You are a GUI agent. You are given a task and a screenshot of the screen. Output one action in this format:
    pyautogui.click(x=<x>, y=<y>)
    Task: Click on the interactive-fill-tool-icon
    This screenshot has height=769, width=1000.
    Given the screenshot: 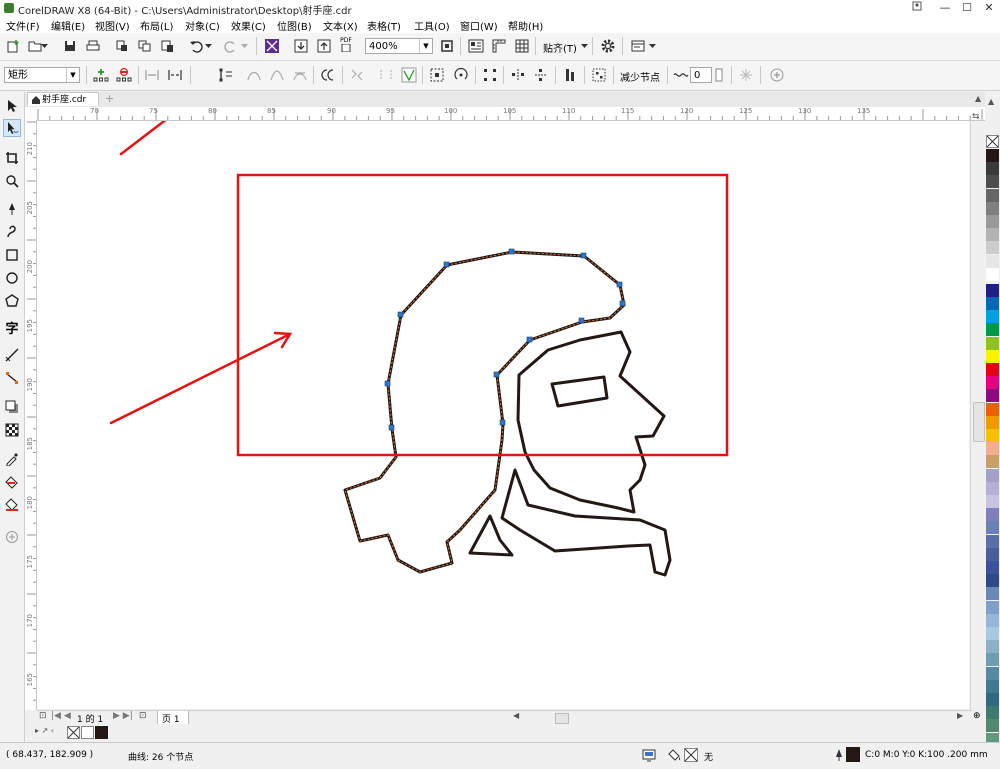 What is the action you would take?
    pyautogui.click(x=12, y=482)
    